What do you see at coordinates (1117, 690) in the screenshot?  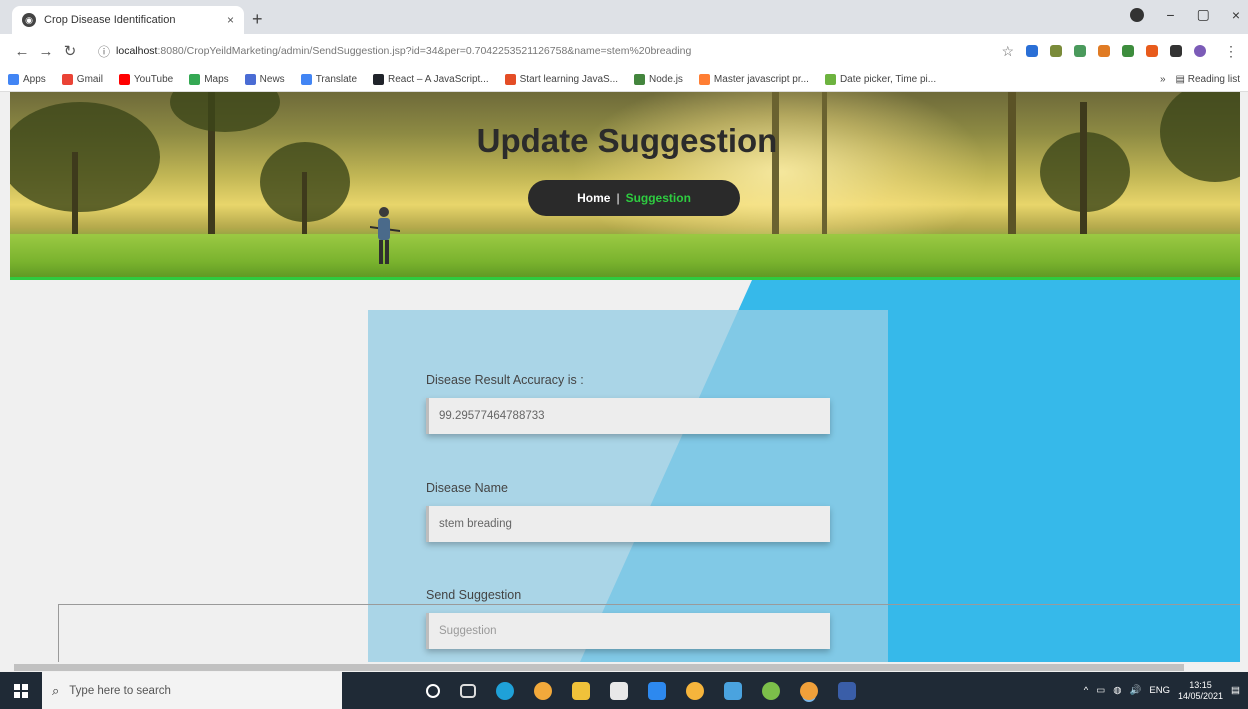 I see `network-icon: ◍` at bounding box center [1117, 690].